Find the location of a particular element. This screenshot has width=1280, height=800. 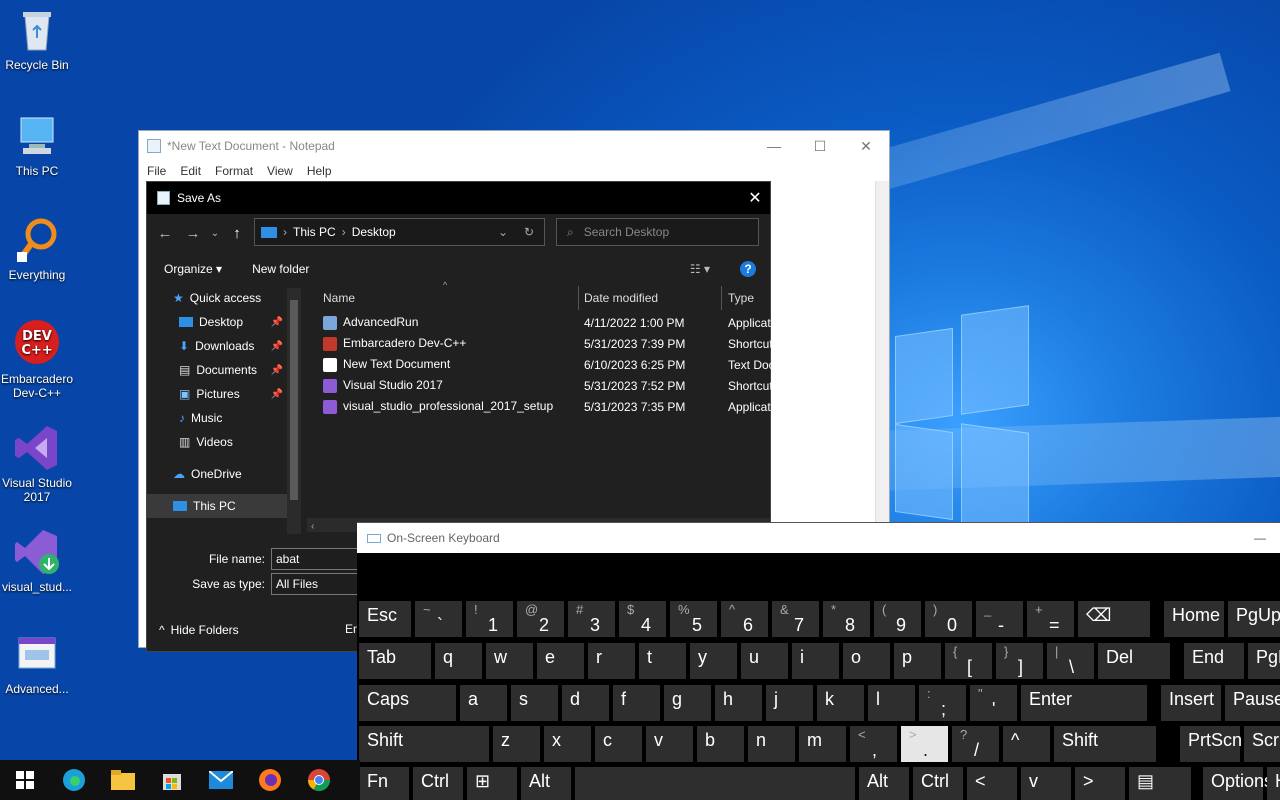

tree-item-videos: ▥ Videos is located at coordinates (224, 442).